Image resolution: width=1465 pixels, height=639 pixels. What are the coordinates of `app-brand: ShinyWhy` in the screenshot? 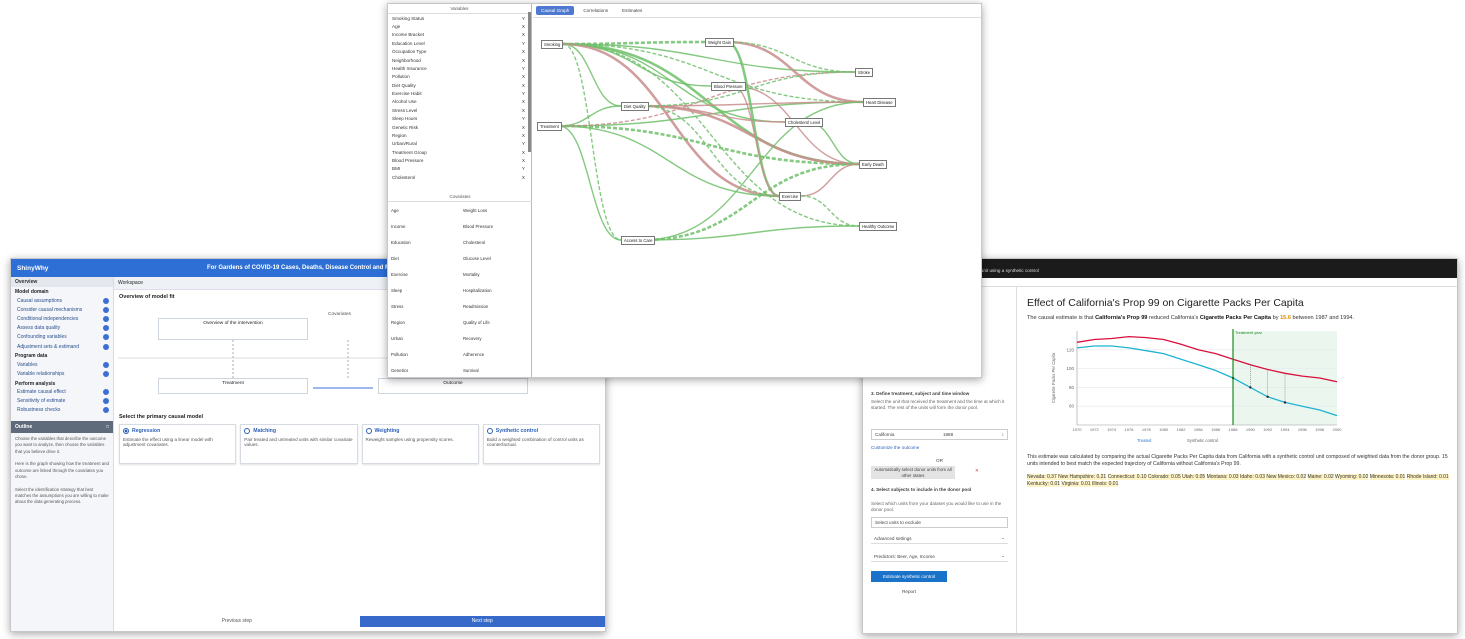 It's located at (32, 268).